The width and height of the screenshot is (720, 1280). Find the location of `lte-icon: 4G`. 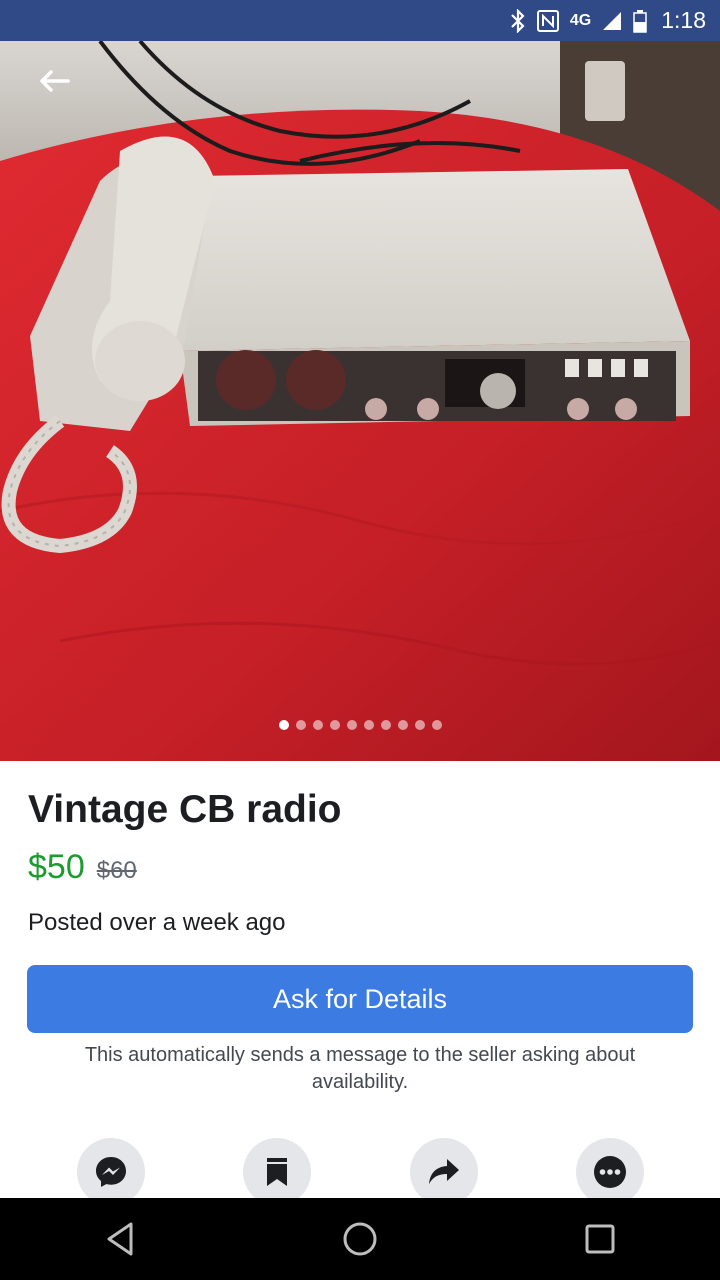

lte-icon: 4G is located at coordinates (580, 20).